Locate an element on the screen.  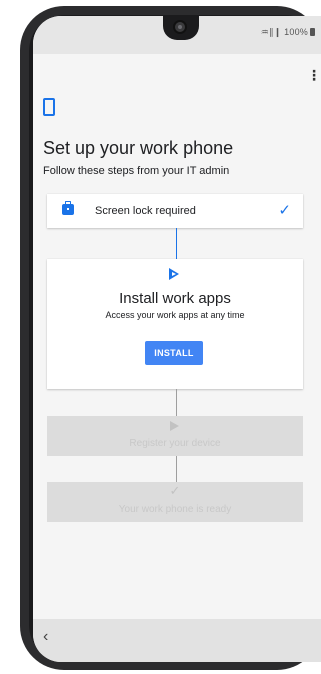
status-bar: ♒∥❙ 100% is located at coordinates (177, 35).